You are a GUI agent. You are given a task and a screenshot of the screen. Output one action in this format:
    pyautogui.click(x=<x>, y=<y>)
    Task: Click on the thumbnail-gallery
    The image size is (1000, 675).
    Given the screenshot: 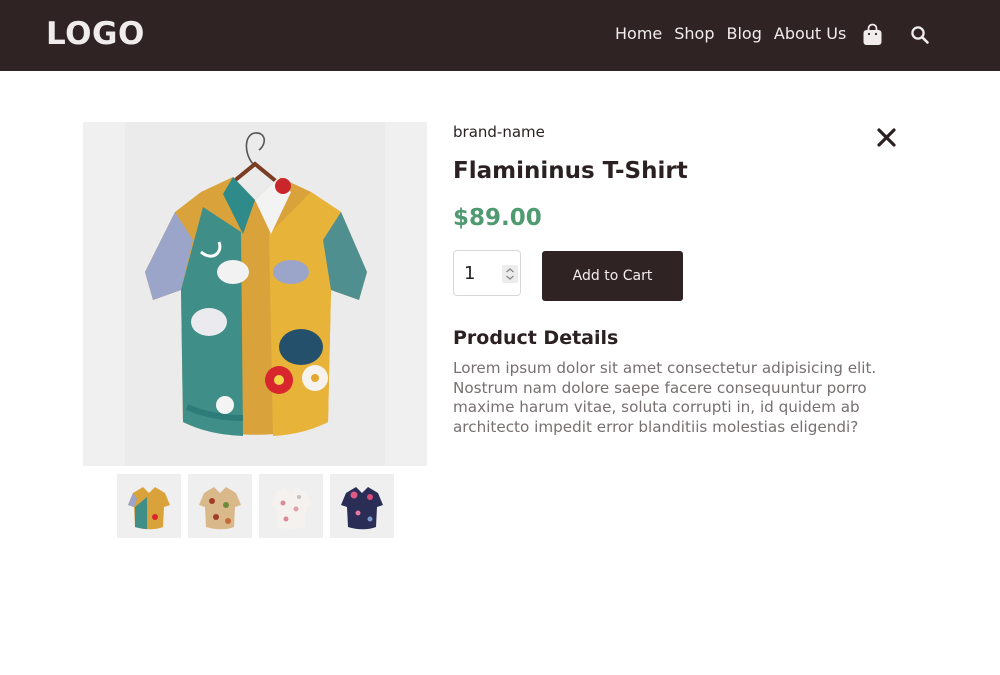 What is the action you would take?
    pyautogui.click(x=255, y=506)
    